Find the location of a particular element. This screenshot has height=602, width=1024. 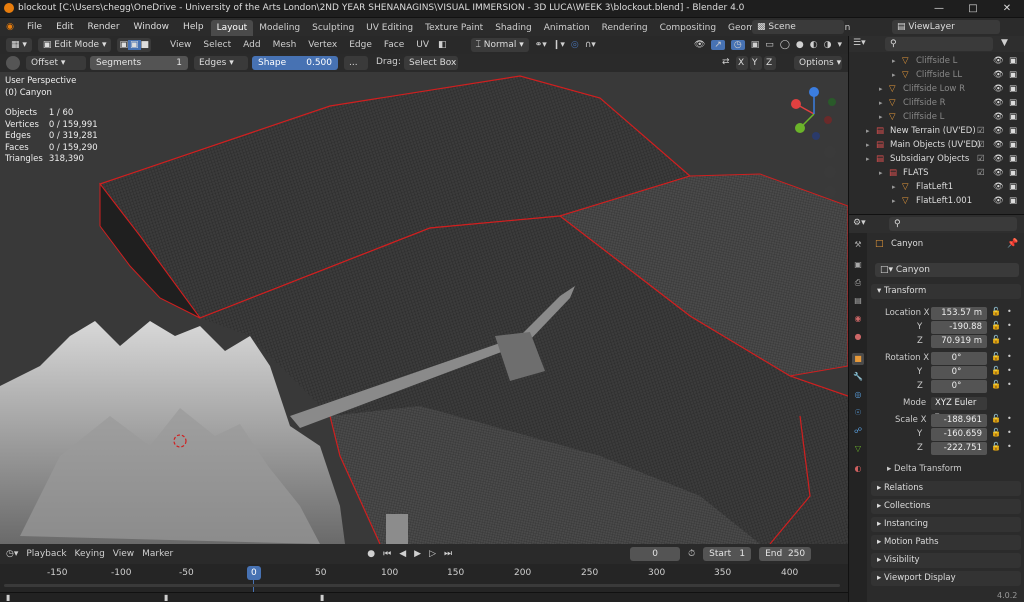

record-icon: ● is located at coordinates (371, 554).